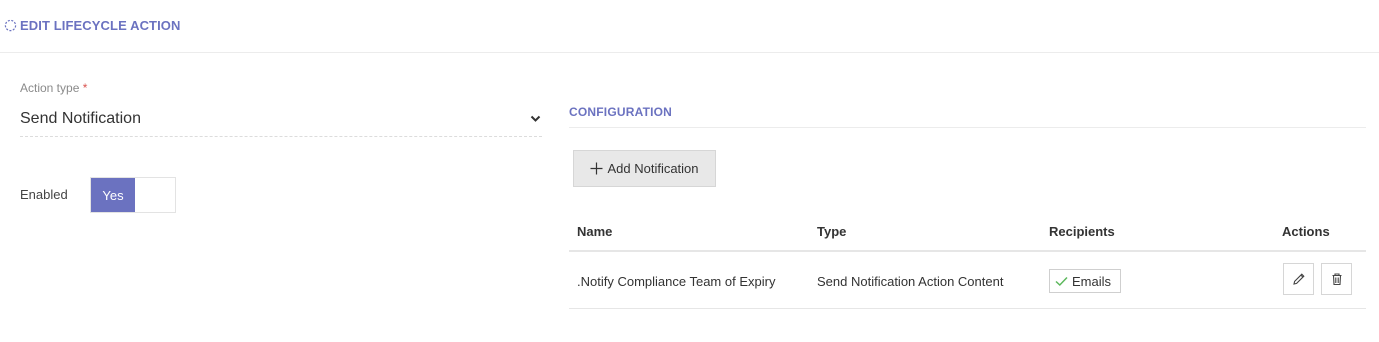 This screenshot has height=342, width=1379. I want to click on notification-name: .Notify Compliance Team of Expiry, so click(676, 281).